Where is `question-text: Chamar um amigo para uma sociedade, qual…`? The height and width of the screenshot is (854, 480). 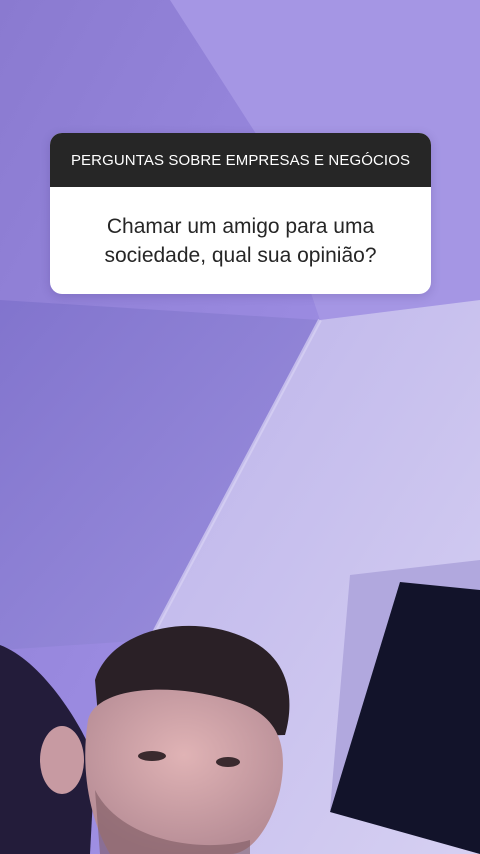 question-text: Chamar um amigo para uma sociedade, qual… is located at coordinates (240, 240).